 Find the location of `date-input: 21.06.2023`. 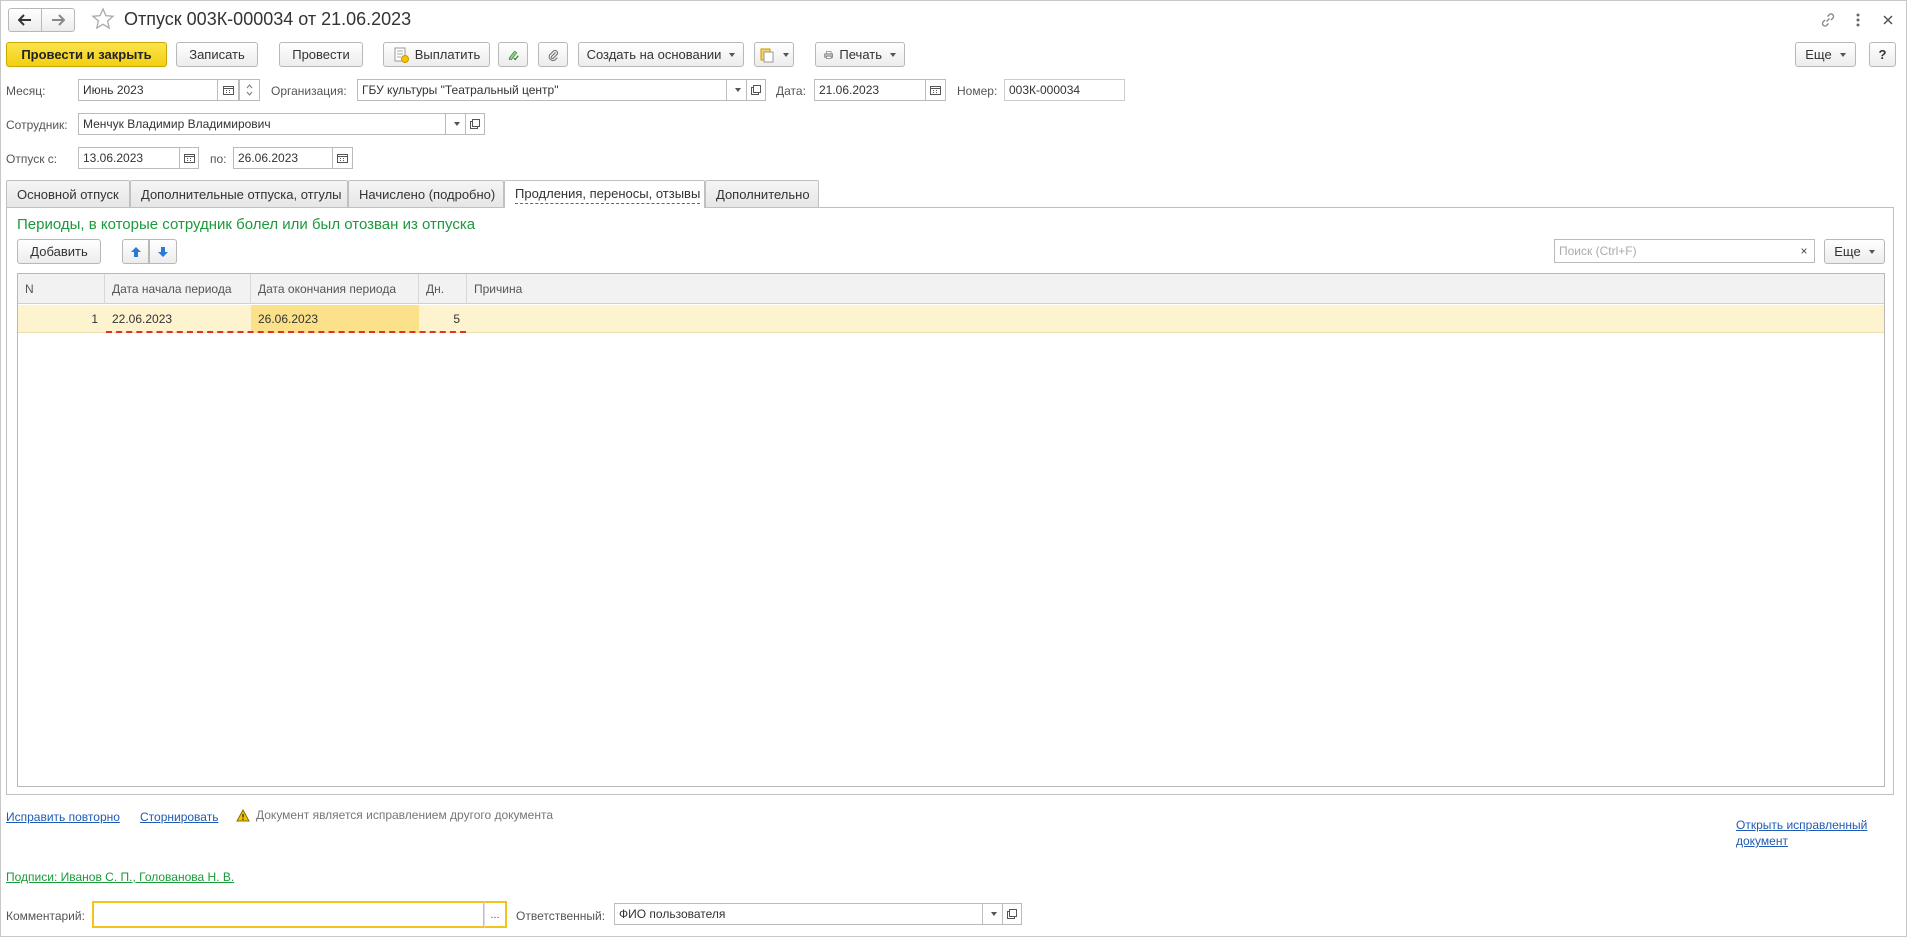

date-input: 21.06.2023 is located at coordinates (870, 90).